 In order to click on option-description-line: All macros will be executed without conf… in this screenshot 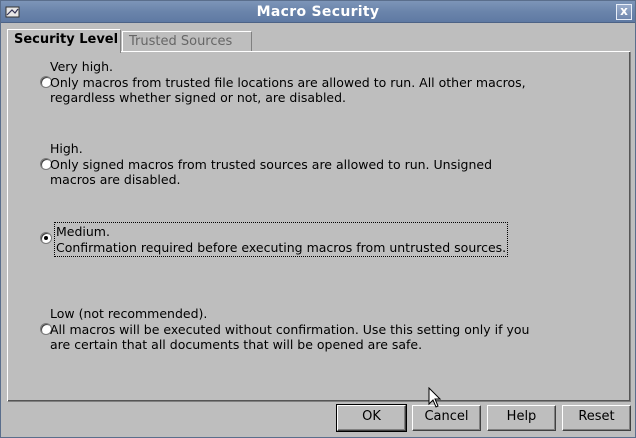, I will do `click(290, 329)`.